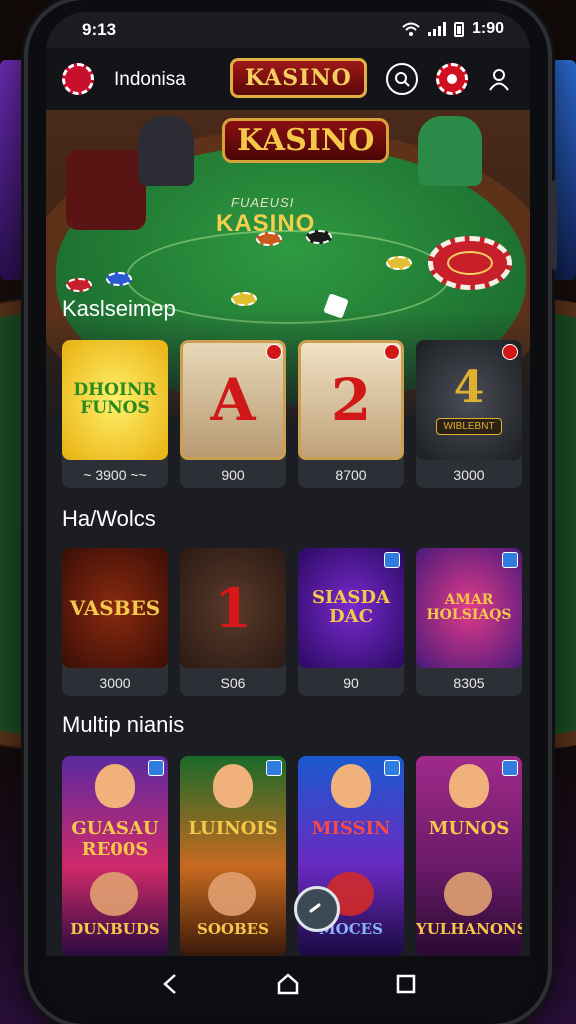 The image size is (576, 1024). I want to click on game-title: GUASAU RE00S, so click(115, 839).